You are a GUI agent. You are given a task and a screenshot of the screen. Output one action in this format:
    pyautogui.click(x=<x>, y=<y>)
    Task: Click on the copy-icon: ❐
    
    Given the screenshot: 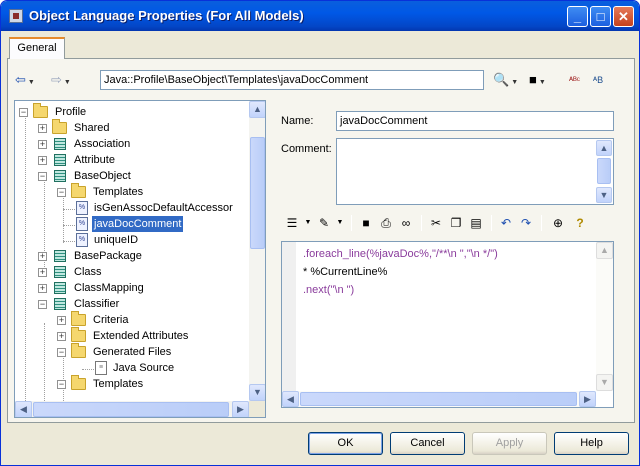 What is the action you would take?
    pyautogui.click(x=456, y=223)
    